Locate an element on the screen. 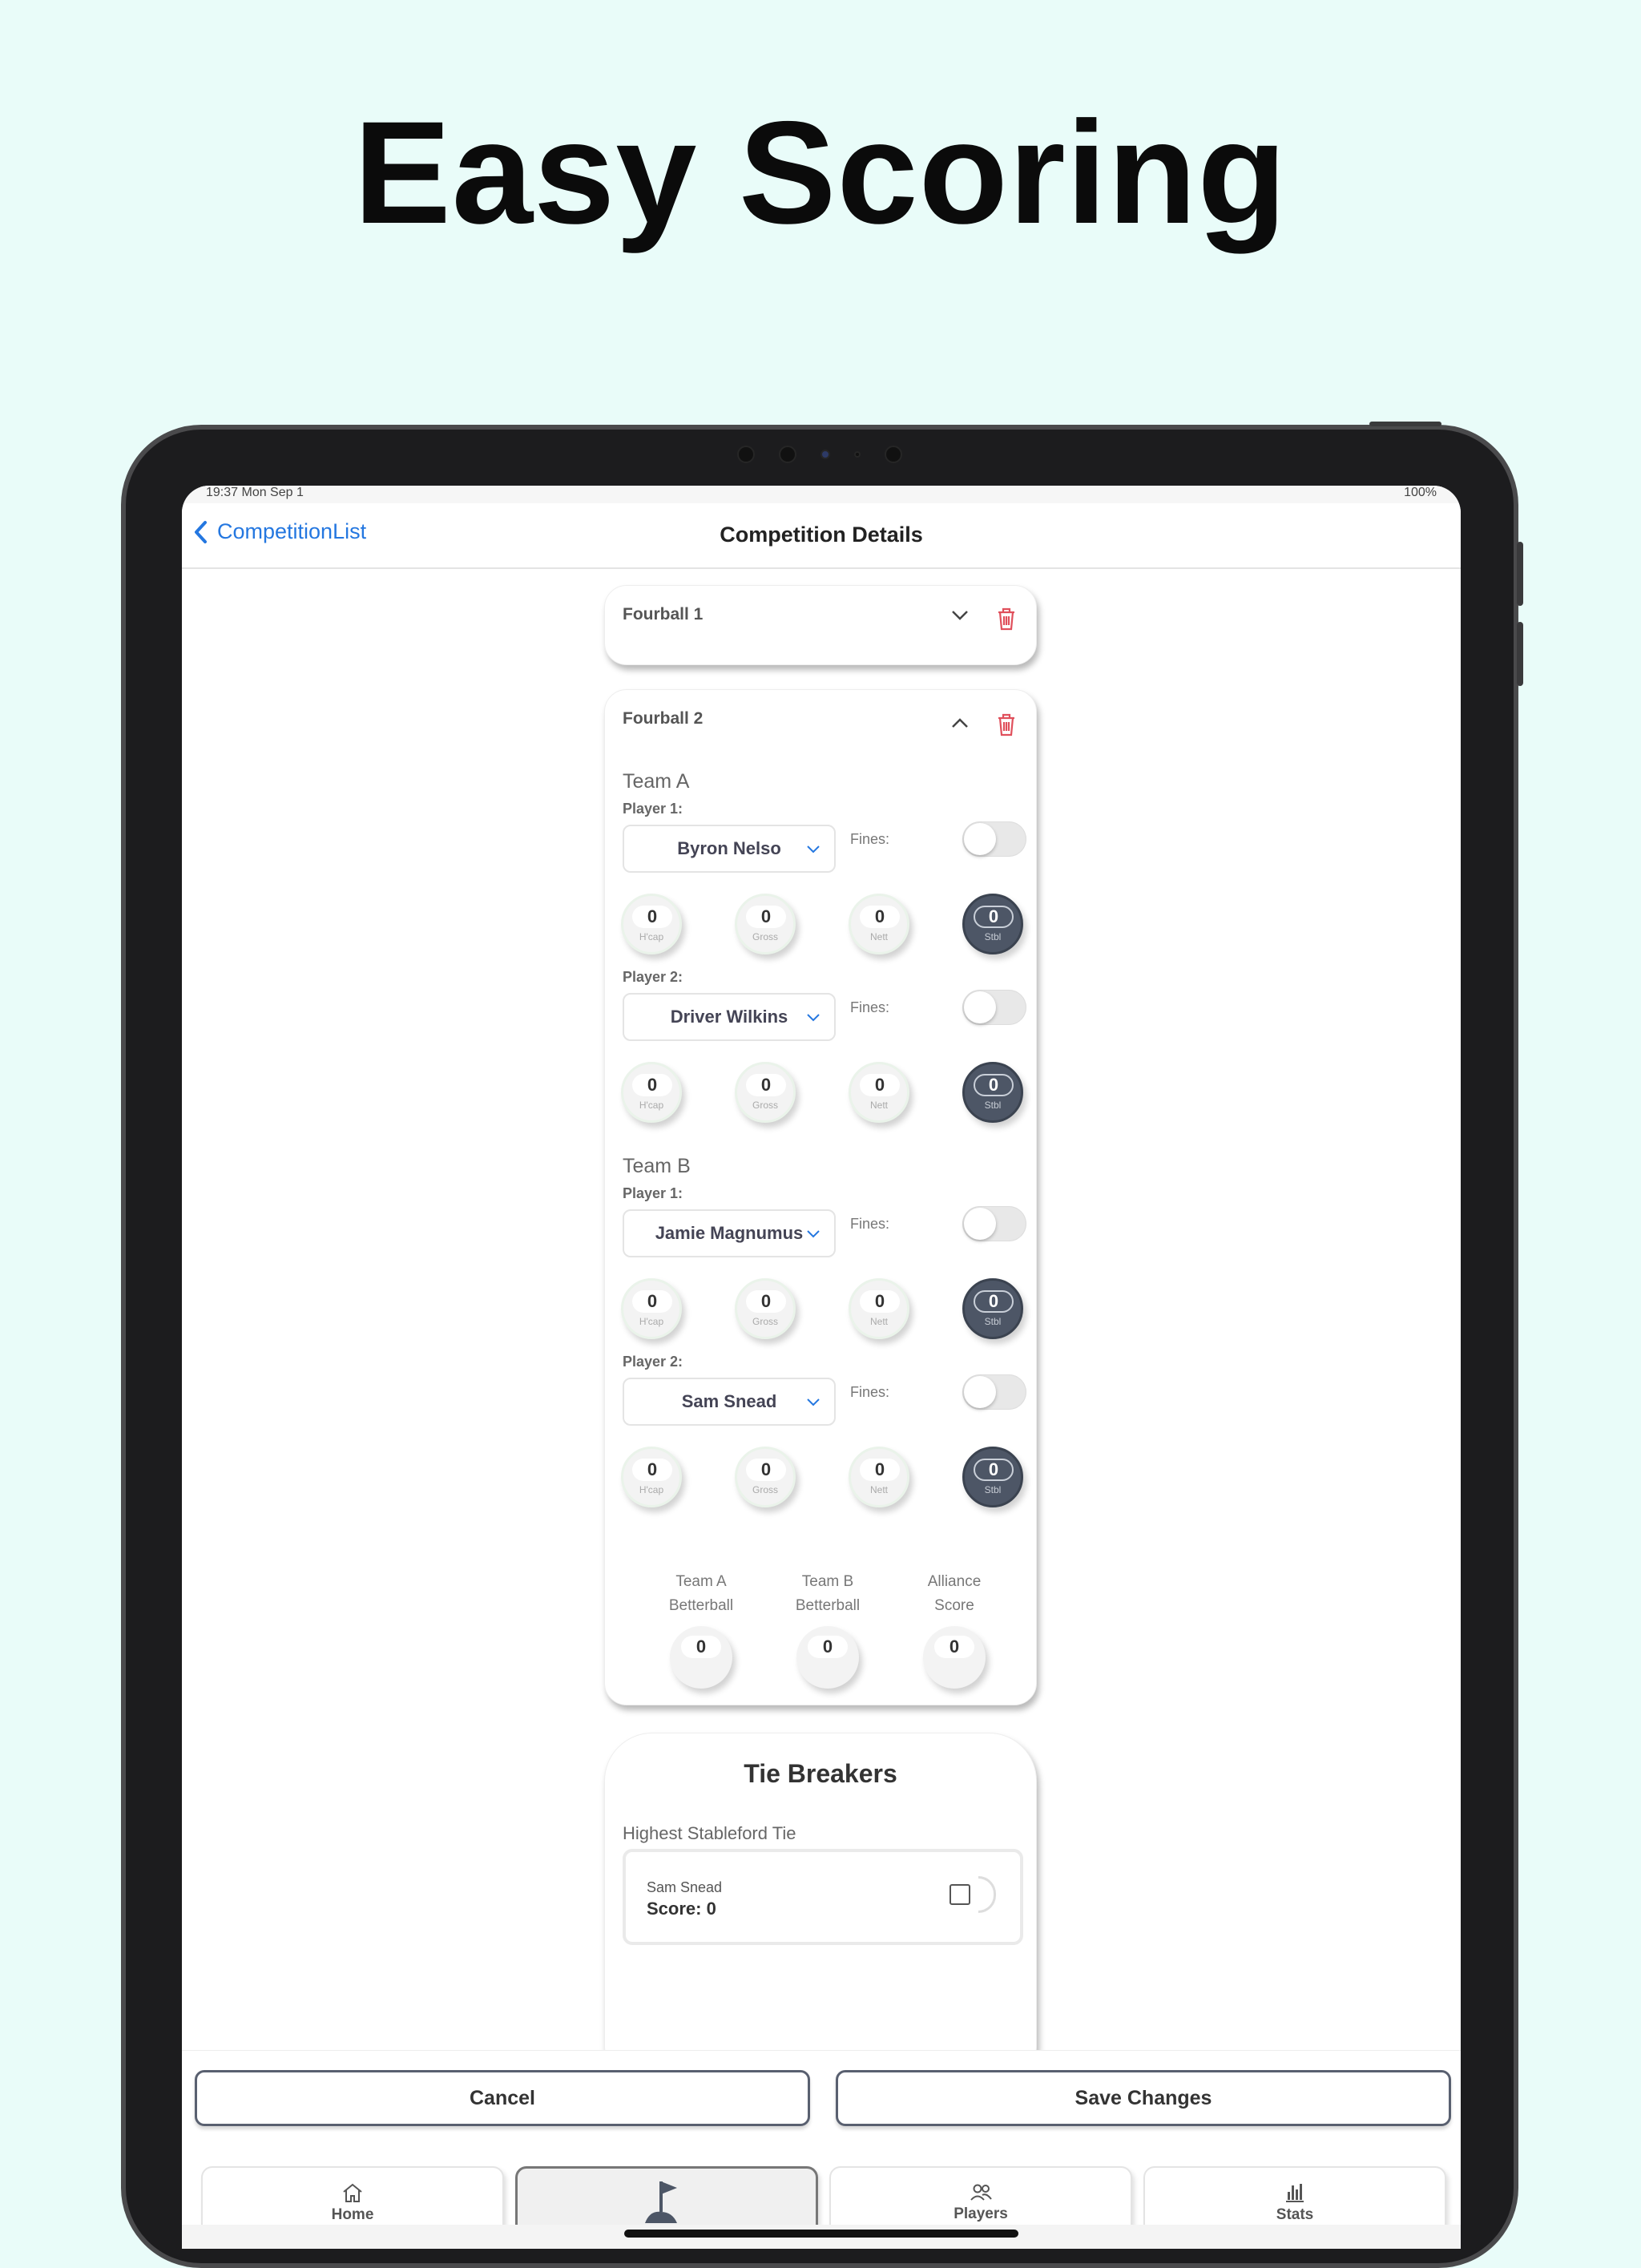  headline: Easy Scoring is located at coordinates (820, 172).